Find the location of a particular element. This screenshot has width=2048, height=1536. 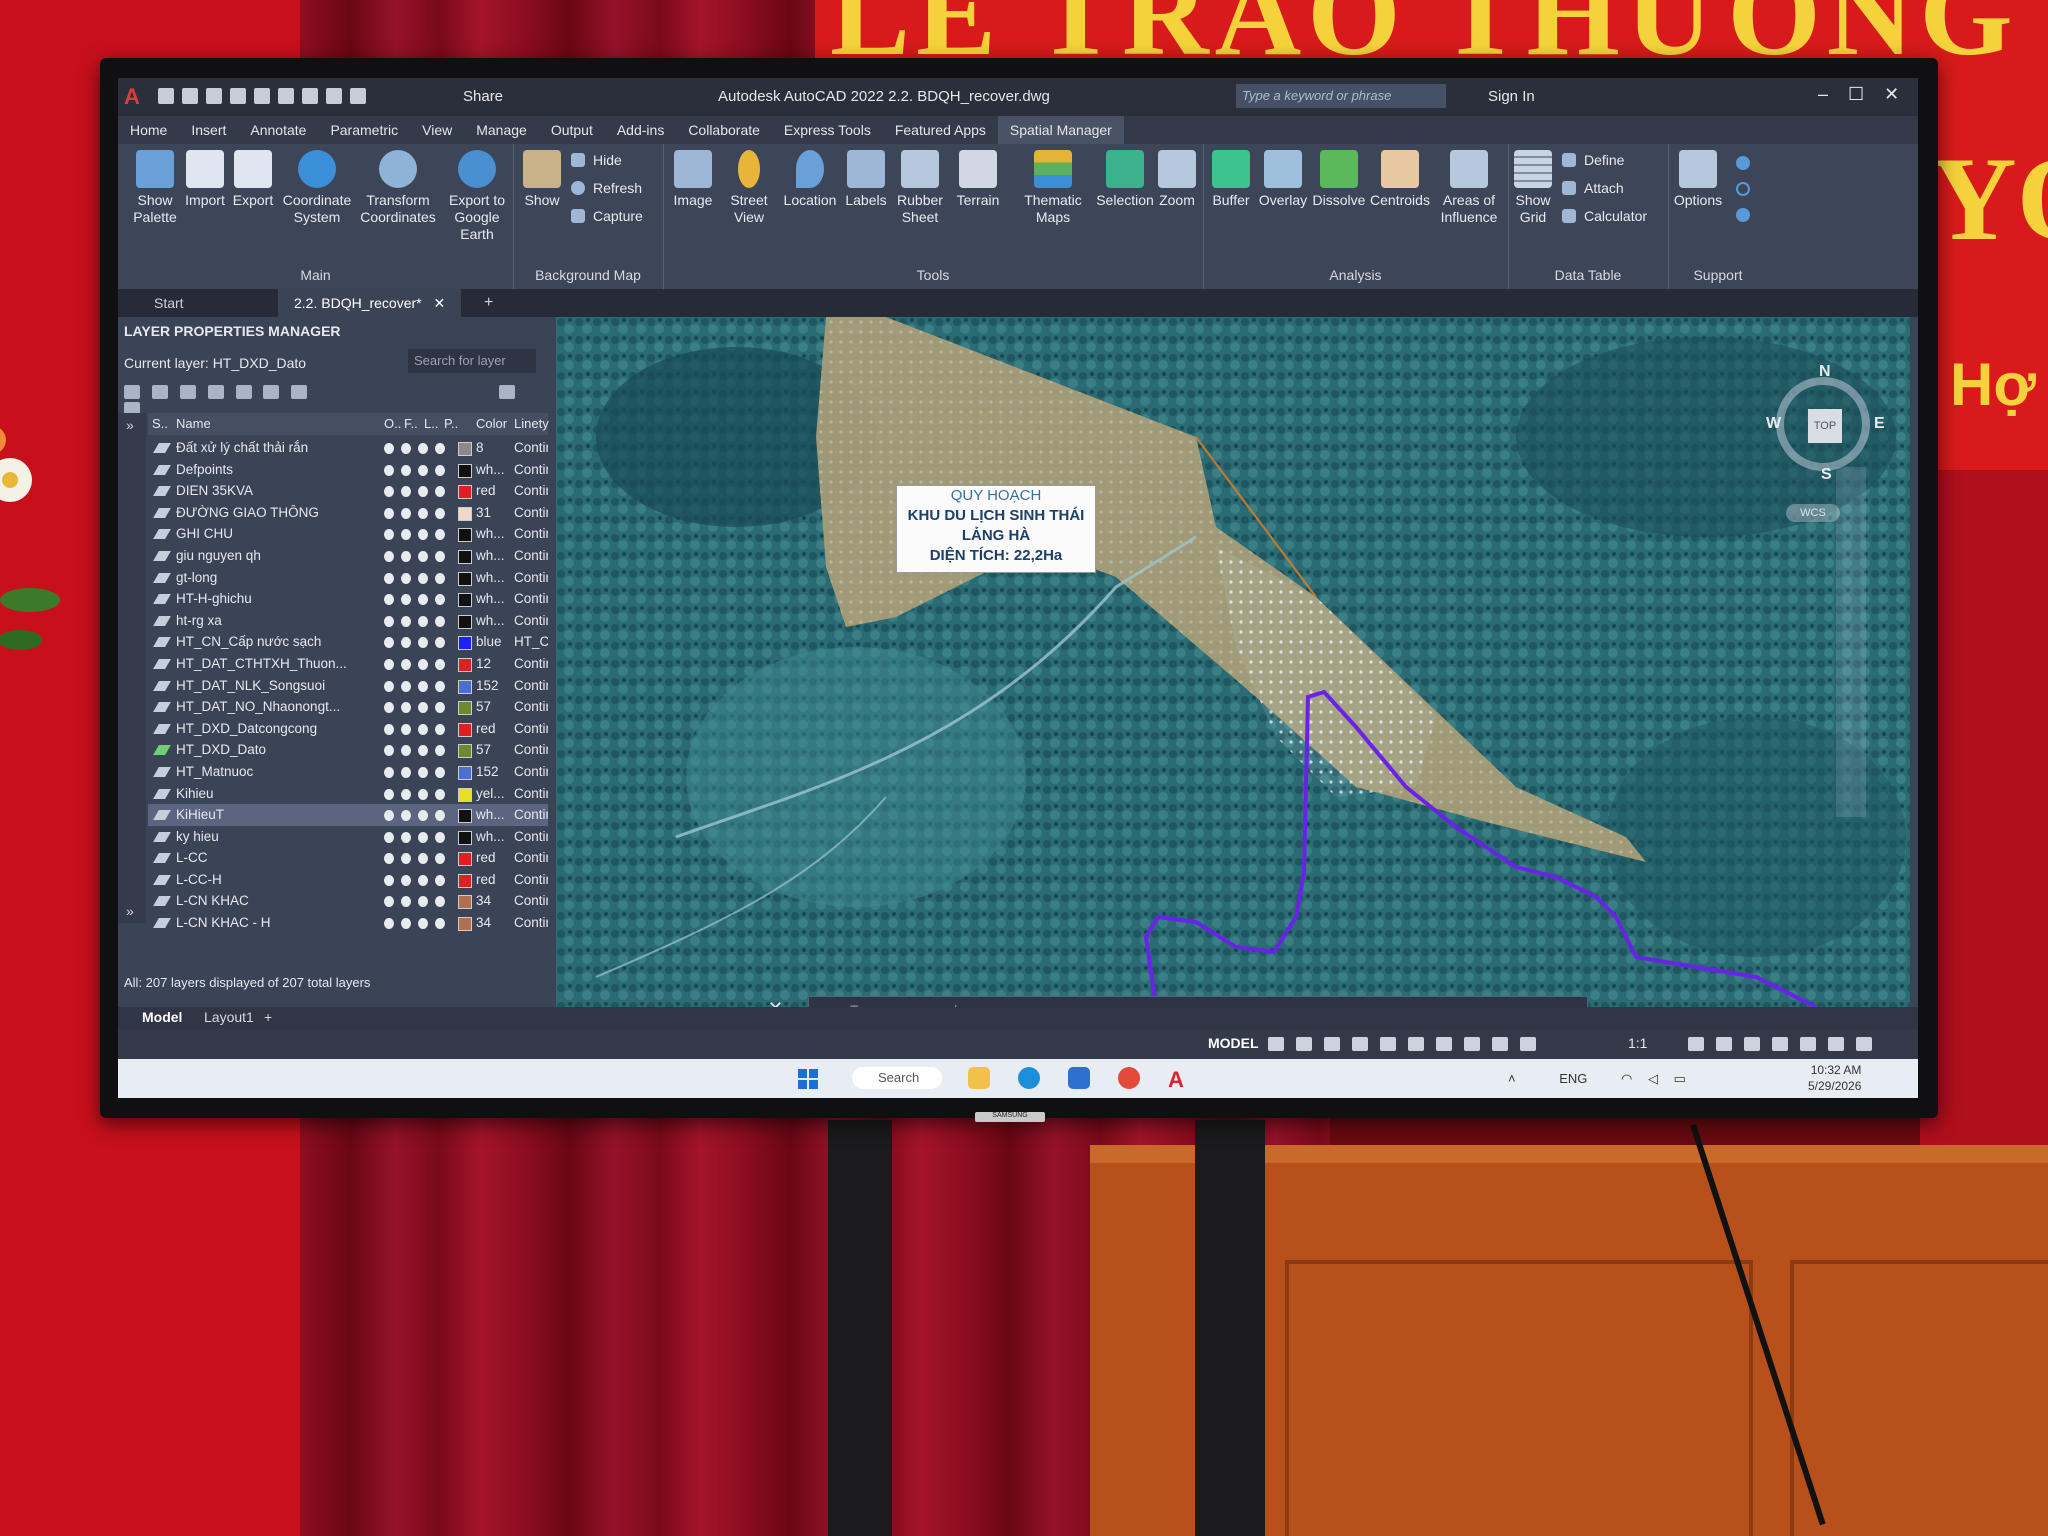

annotation-monitor-icon is located at coordinates (1724, 1044).